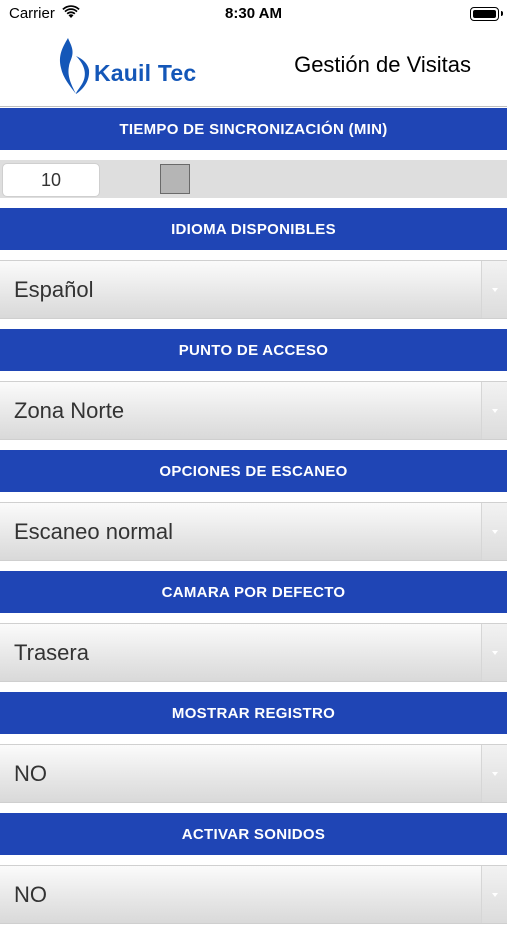  What do you see at coordinates (51, 652) in the screenshot?
I see `default-camera-value: Trasera` at bounding box center [51, 652].